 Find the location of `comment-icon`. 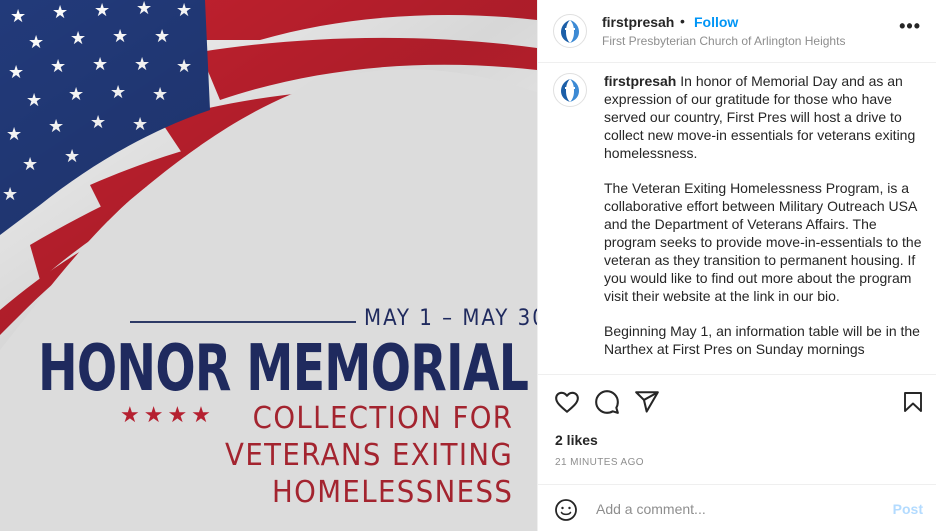

comment-icon is located at coordinates (607, 404).